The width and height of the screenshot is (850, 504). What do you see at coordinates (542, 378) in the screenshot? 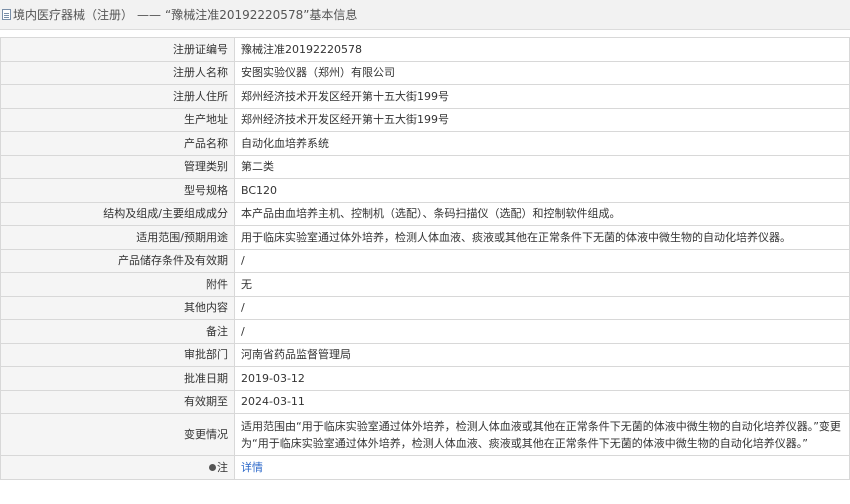
I see `row-value: 2019-03-12` at bounding box center [542, 378].